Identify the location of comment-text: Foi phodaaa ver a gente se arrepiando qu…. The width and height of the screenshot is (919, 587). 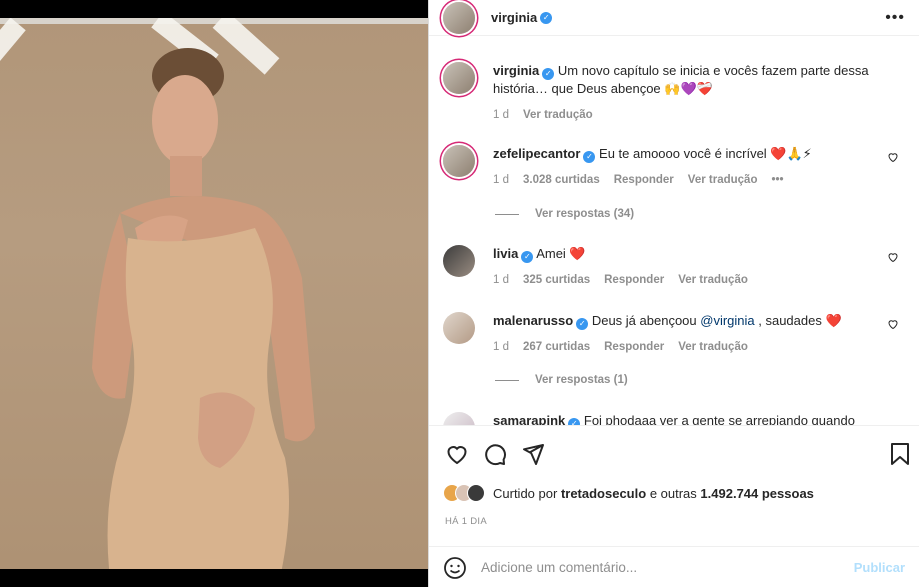
(719, 419).